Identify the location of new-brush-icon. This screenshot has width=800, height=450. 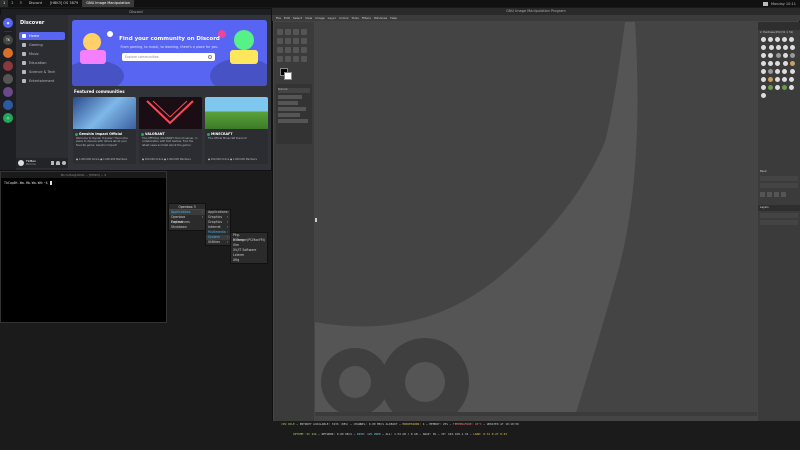
(769, 194).